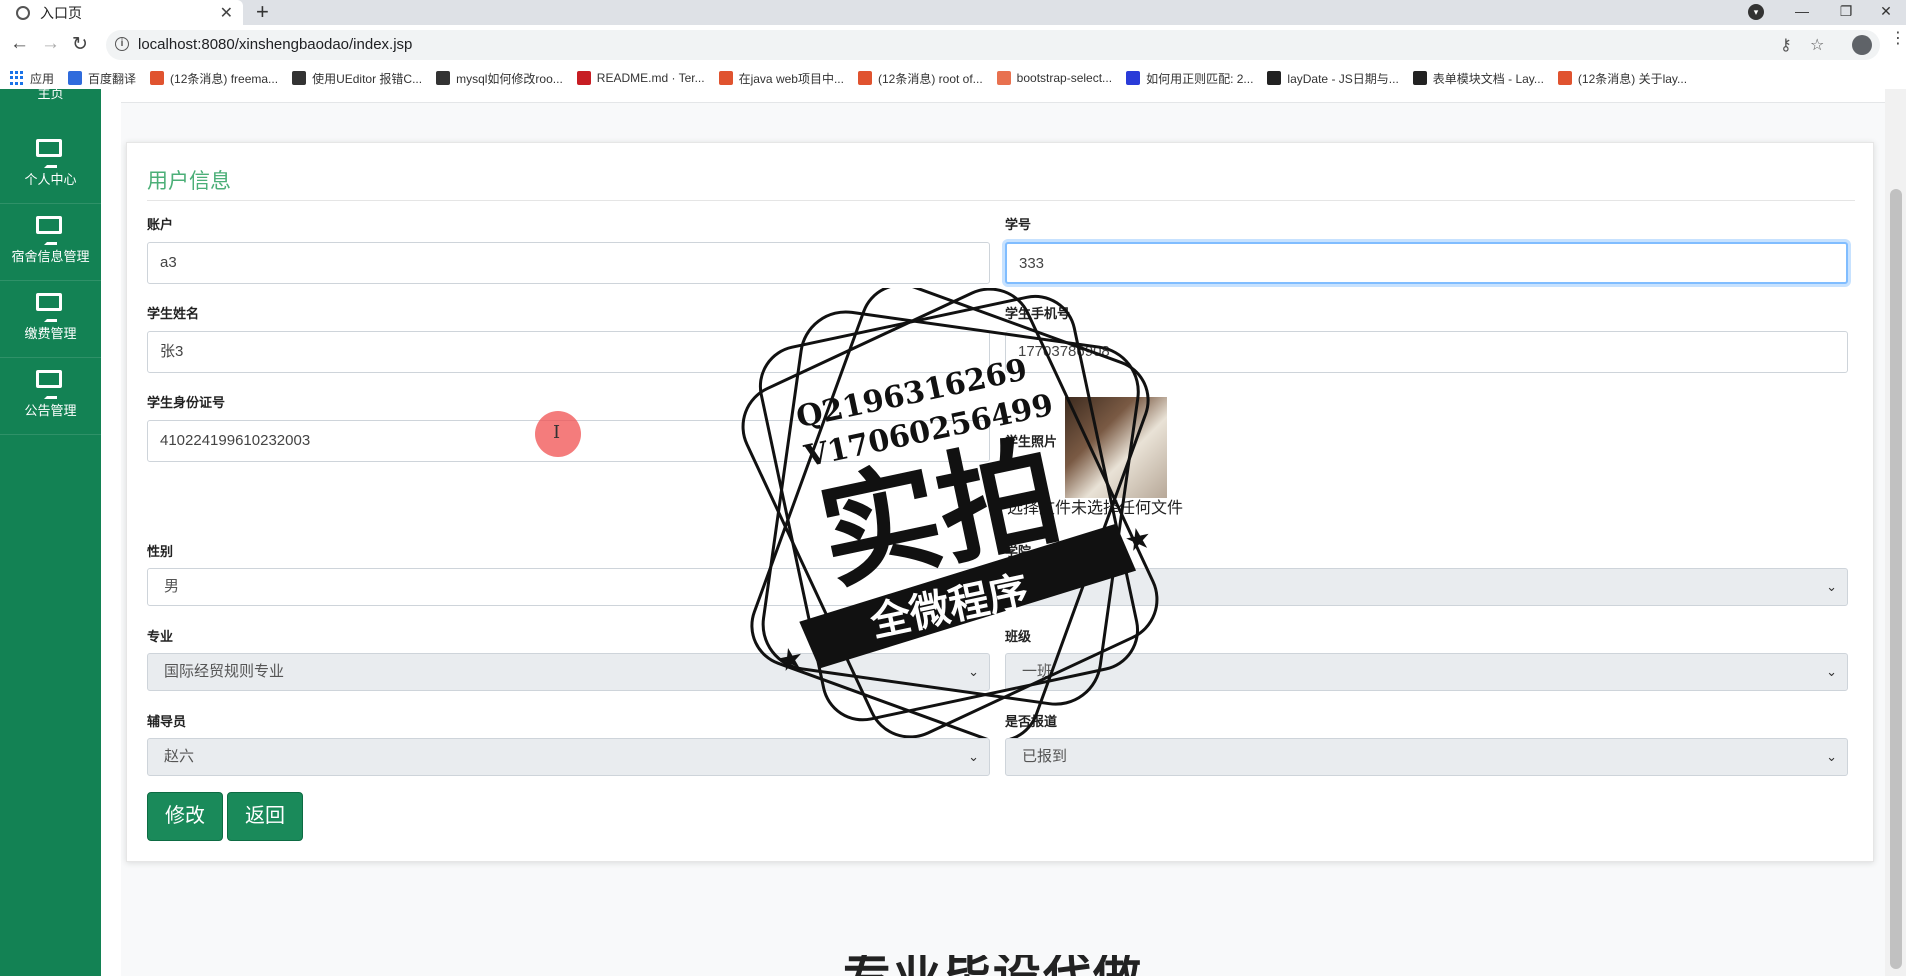  Describe the element at coordinates (80, 44) in the screenshot. I see `reload-icon: ↻` at that location.